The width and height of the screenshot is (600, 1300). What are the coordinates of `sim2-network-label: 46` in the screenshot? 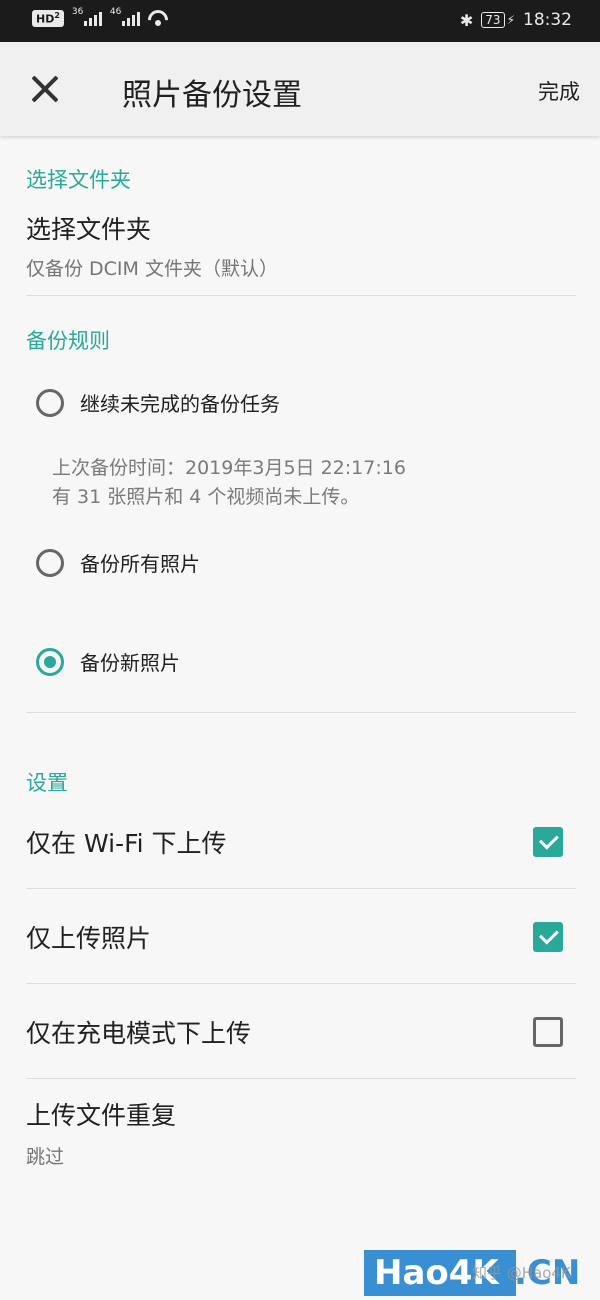 It's located at (115, 12).